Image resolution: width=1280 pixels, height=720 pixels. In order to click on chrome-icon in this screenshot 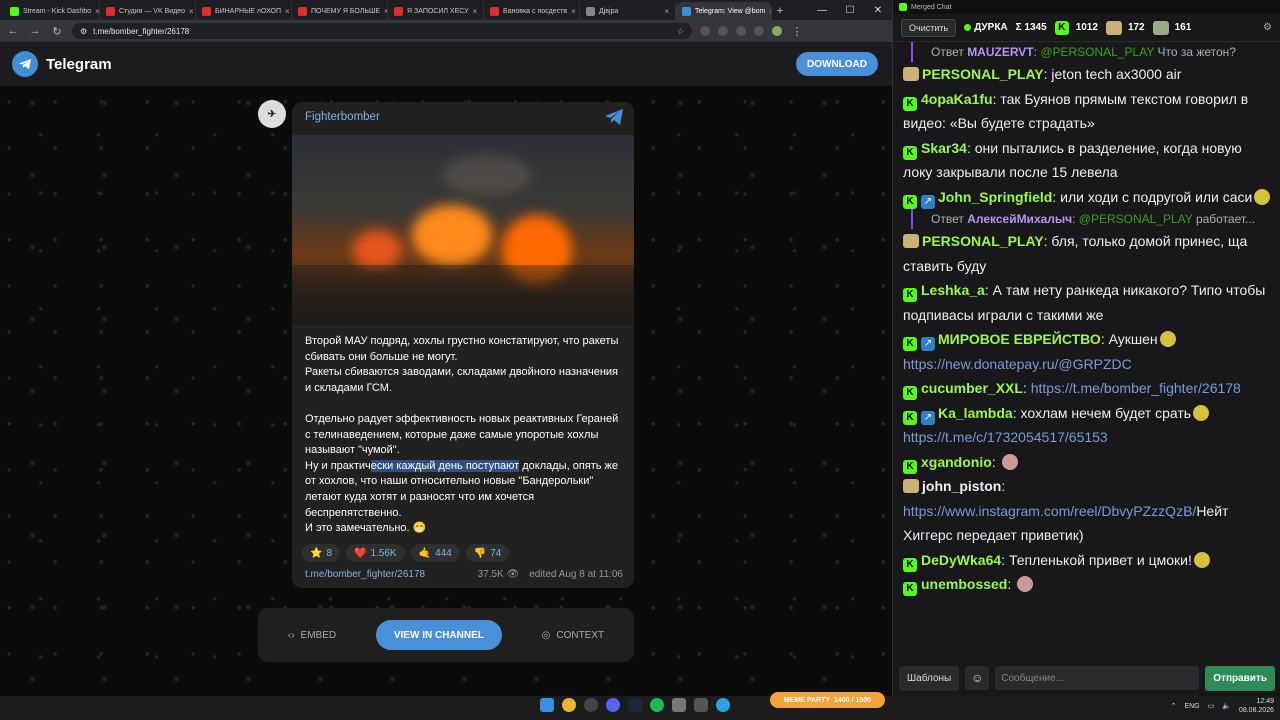, I will do `click(569, 705)`.